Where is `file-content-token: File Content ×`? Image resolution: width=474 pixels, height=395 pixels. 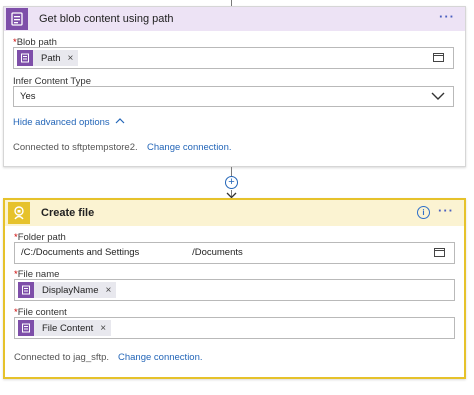 file-content-token: File Content × is located at coordinates (65, 328).